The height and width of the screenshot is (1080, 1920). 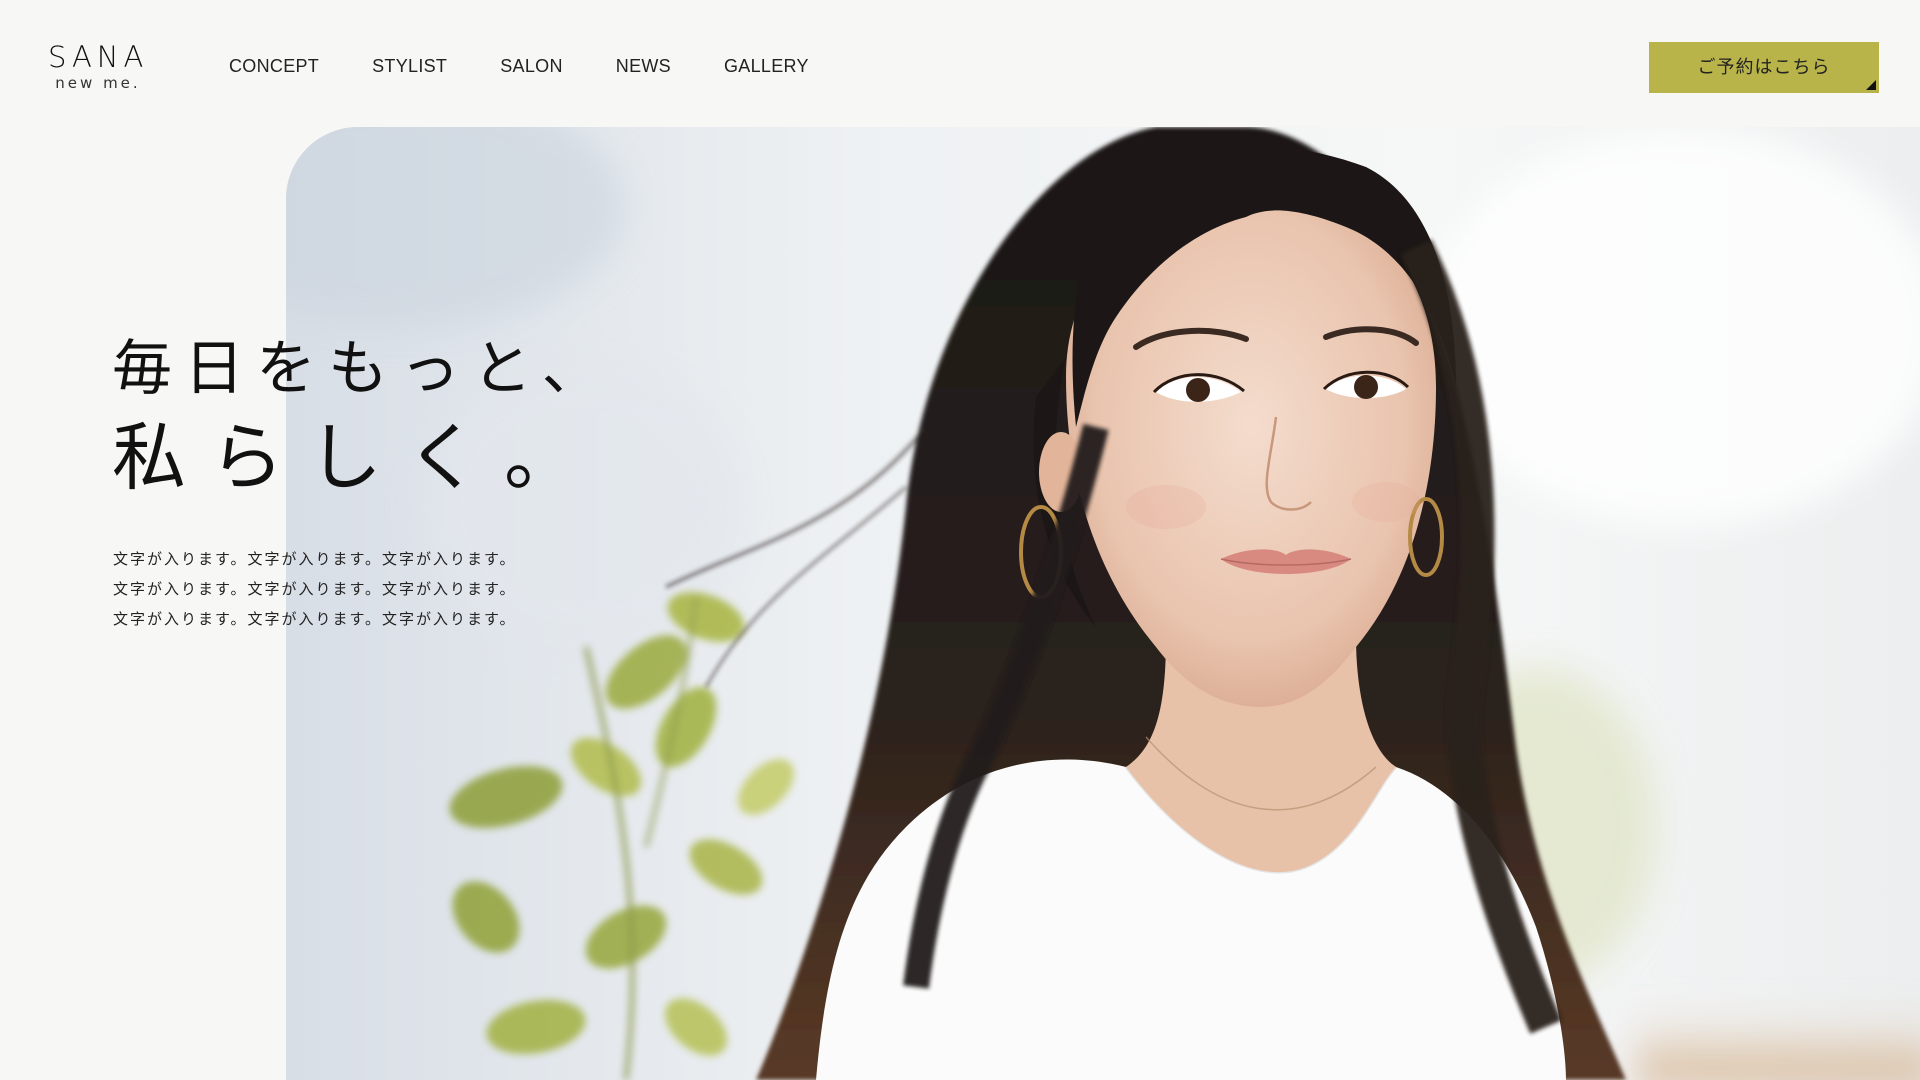 What do you see at coordinates (357, 458) in the screenshot?
I see `catchcopy-line-2: 私らしく。` at bounding box center [357, 458].